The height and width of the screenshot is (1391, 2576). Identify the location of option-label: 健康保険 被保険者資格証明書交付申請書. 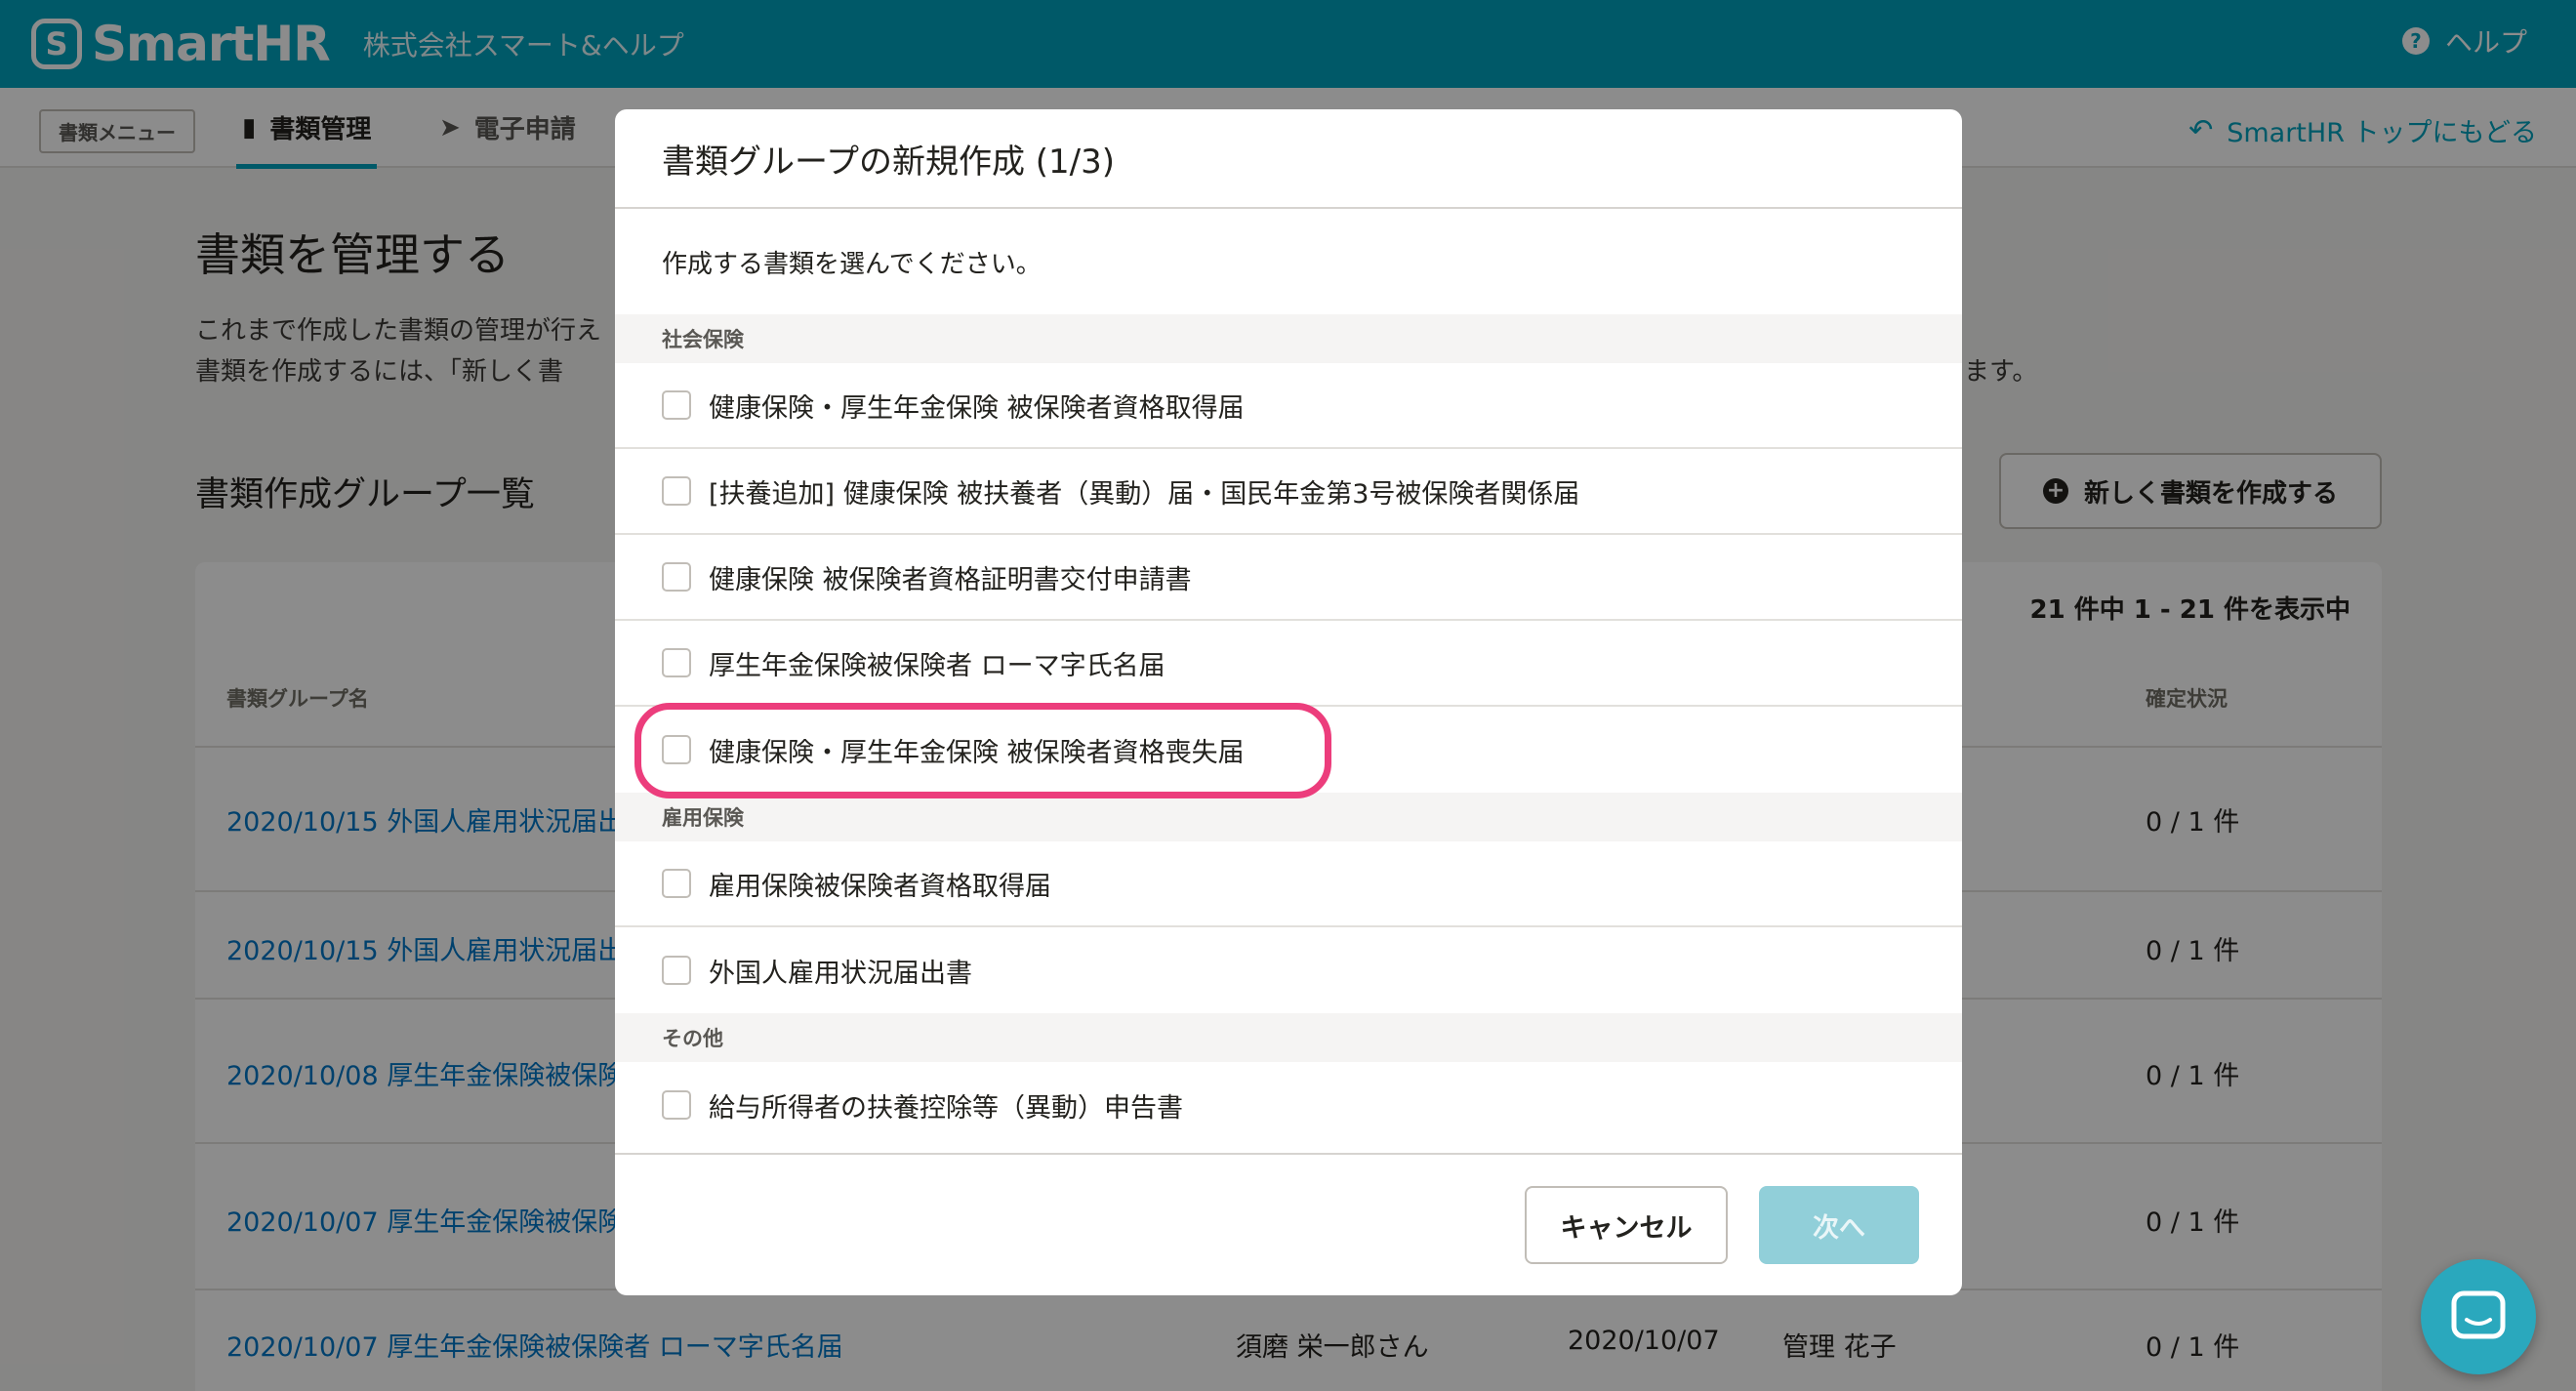
(950, 579).